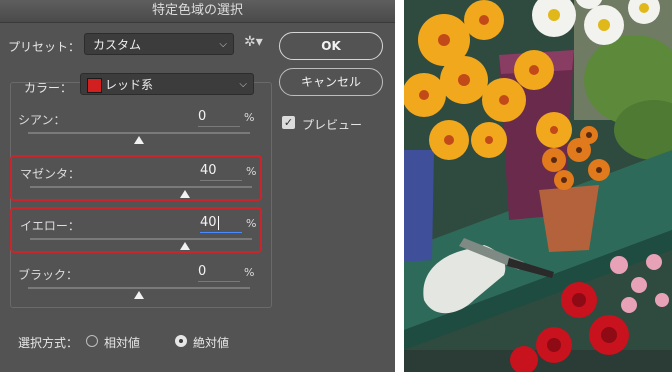  What do you see at coordinates (136, 178) in the screenshot?
I see `magenta-slider-group: マゼンタ： 40 %` at bounding box center [136, 178].